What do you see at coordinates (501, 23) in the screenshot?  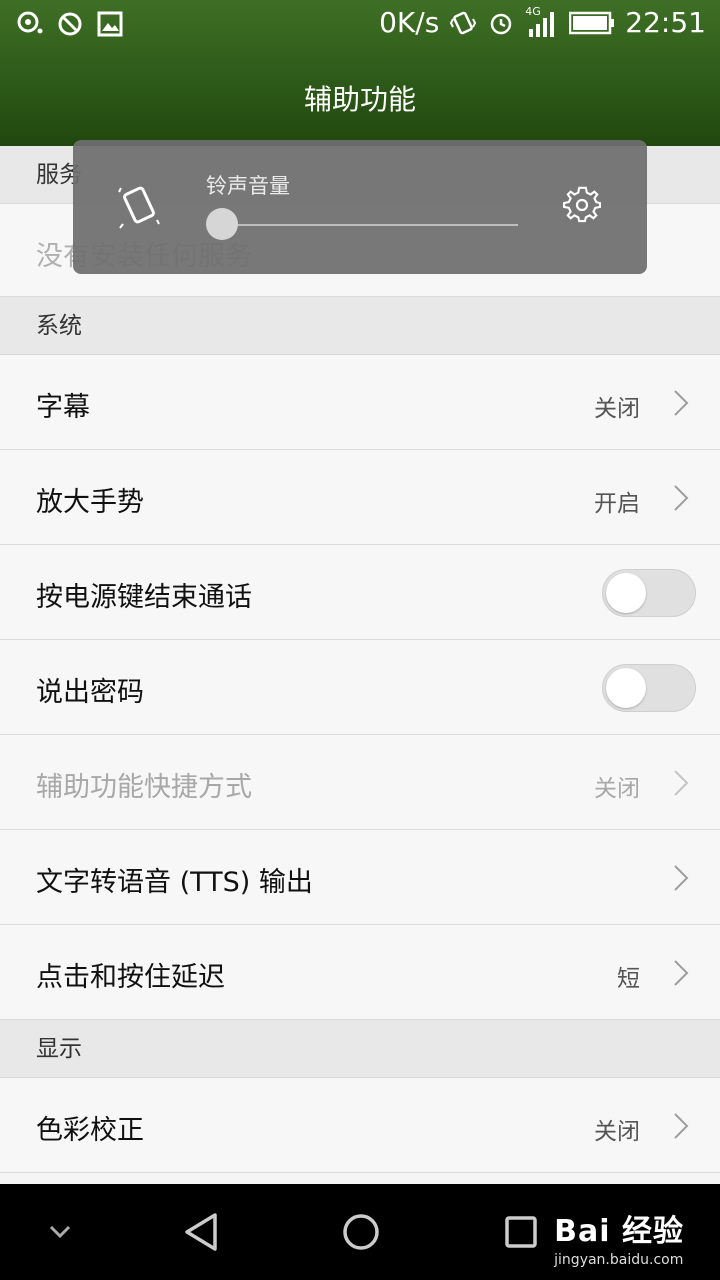 I see `alarm-icon` at bounding box center [501, 23].